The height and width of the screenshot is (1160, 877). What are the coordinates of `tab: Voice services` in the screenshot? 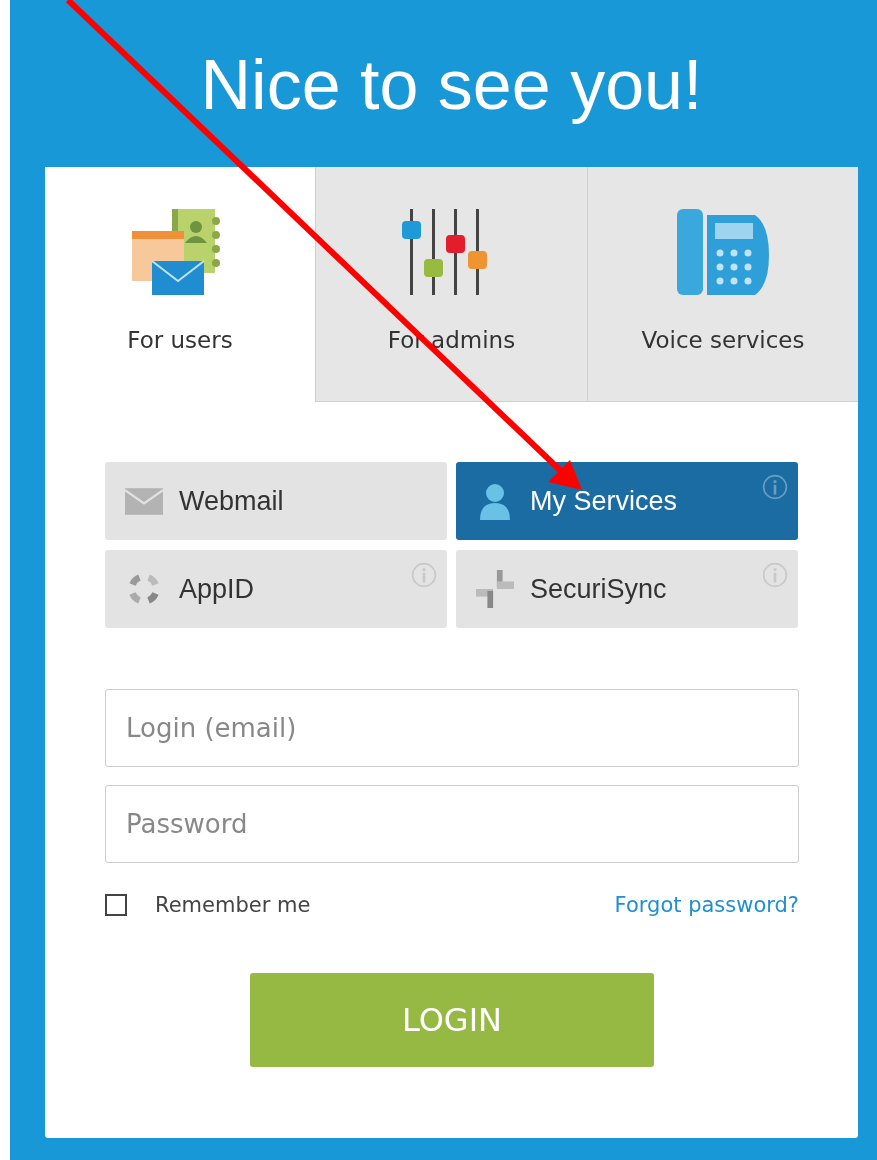 It's located at (722, 284).